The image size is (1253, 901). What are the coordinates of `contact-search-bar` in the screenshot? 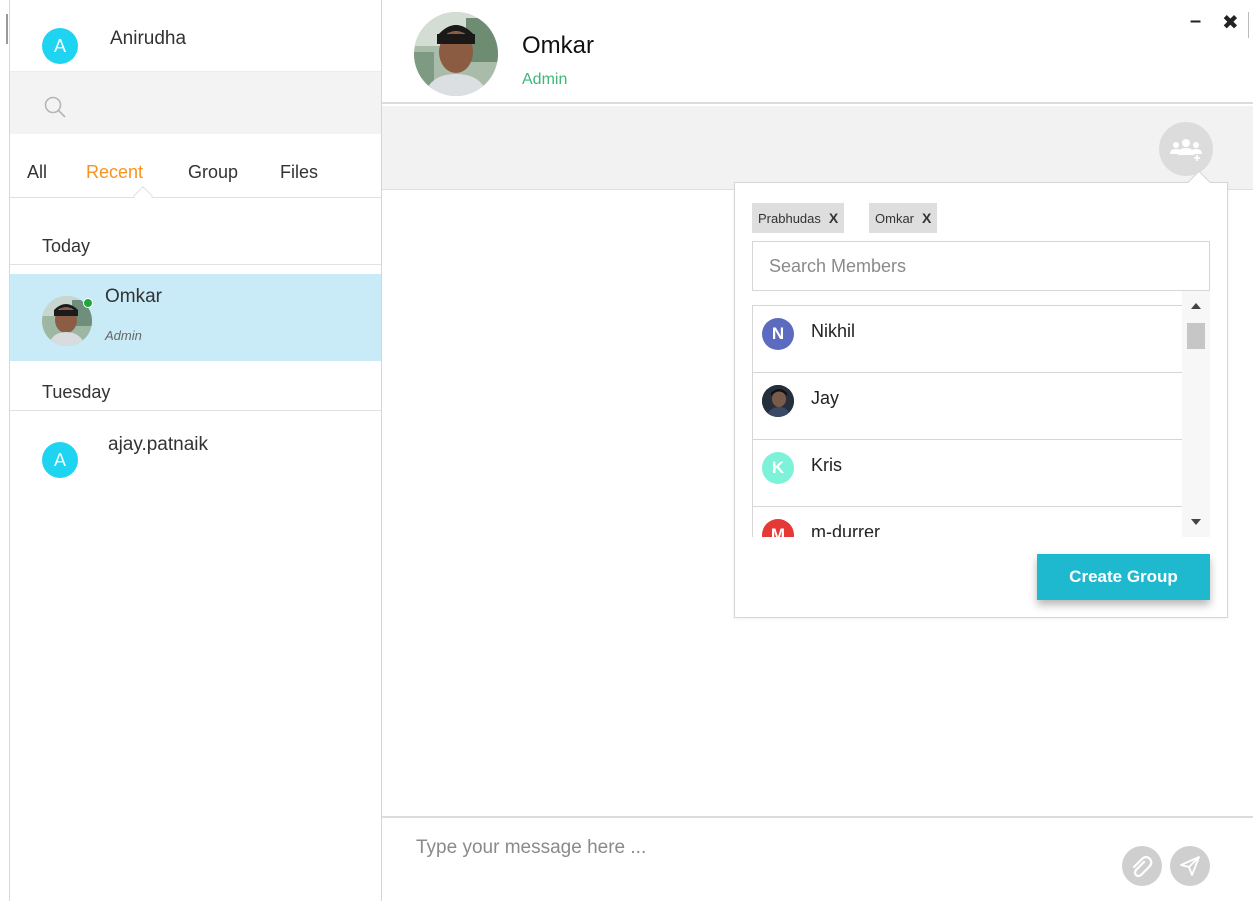 It's located at (196, 103).